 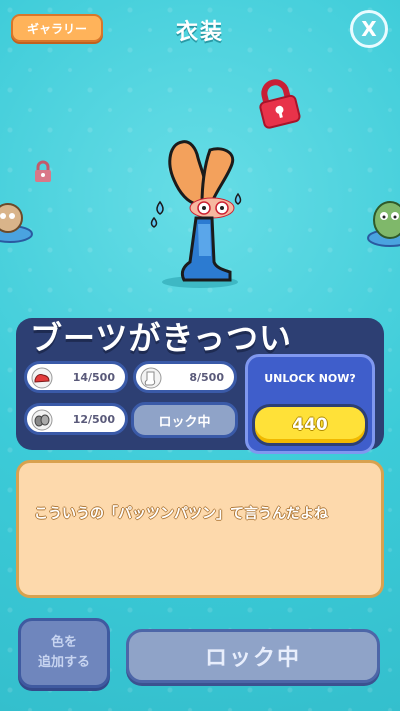 What do you see at coordinates (383, 224) in the screenshot?
I see `side-character-right` at bounding box center [383, 224].